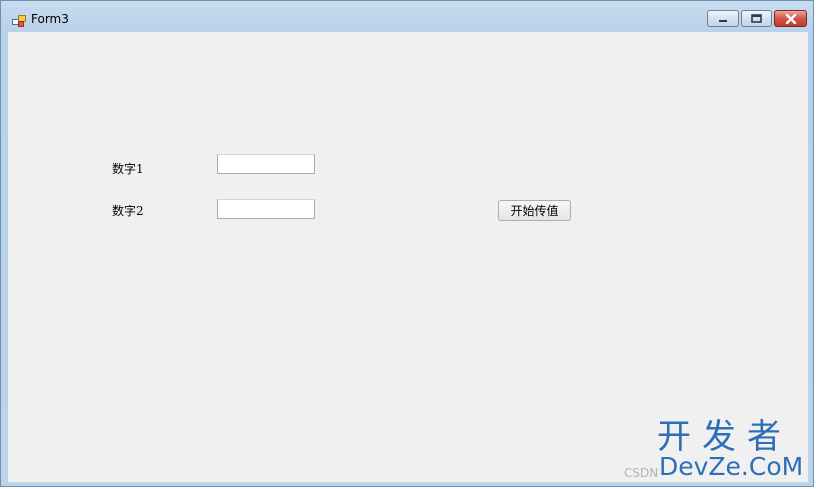  I want to click on maximize-button, so click(756, 18).